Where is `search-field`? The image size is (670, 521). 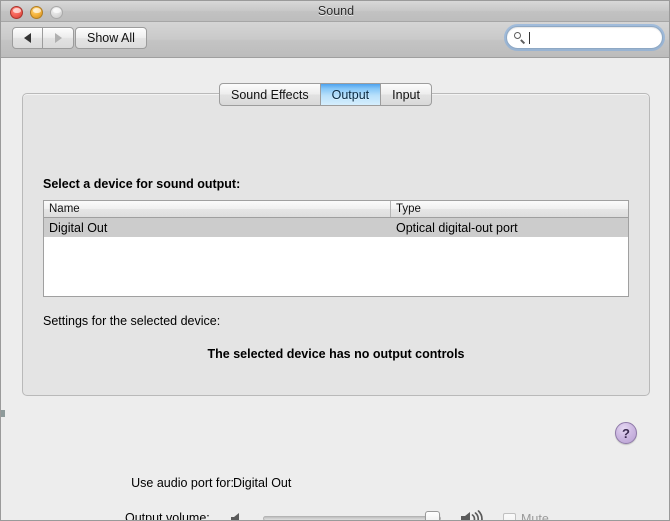 search-field is located at coordinates (584, 37).